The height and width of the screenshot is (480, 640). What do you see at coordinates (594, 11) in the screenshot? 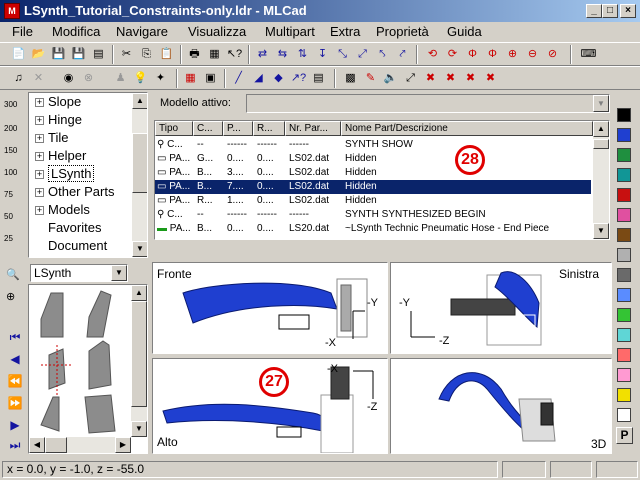
I see `minimize-button: _` at bounding box center [594, 11].